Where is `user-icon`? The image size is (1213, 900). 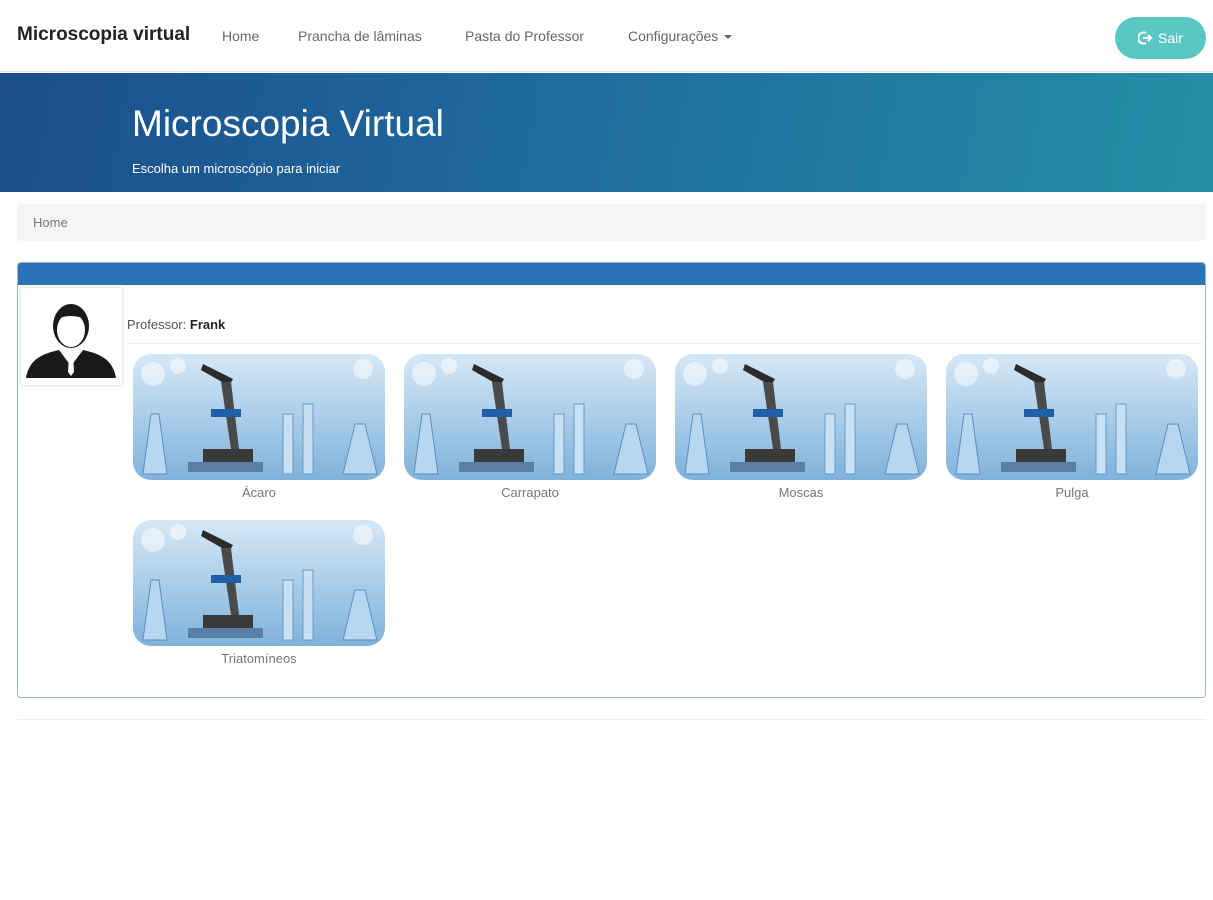
user-icon is located at coordinates (71, 341).